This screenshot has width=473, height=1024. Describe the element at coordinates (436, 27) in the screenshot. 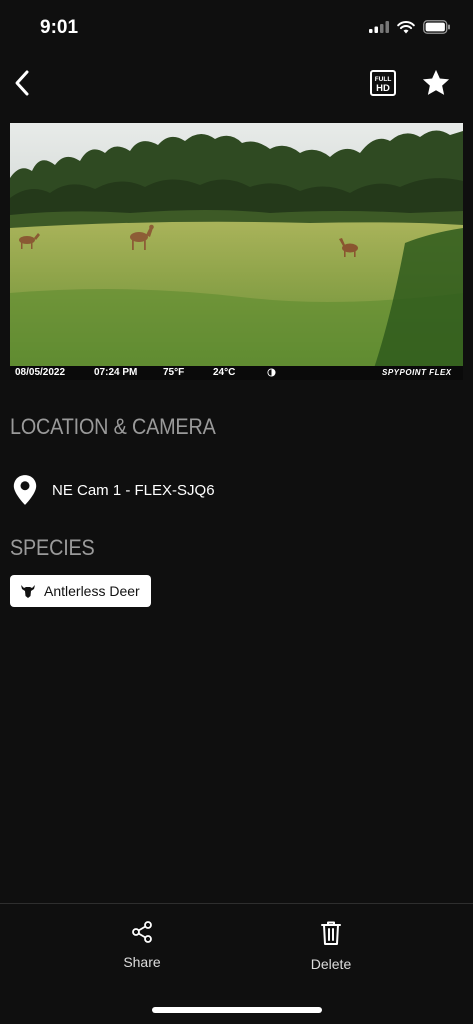

I see `battery-icon` at that location.